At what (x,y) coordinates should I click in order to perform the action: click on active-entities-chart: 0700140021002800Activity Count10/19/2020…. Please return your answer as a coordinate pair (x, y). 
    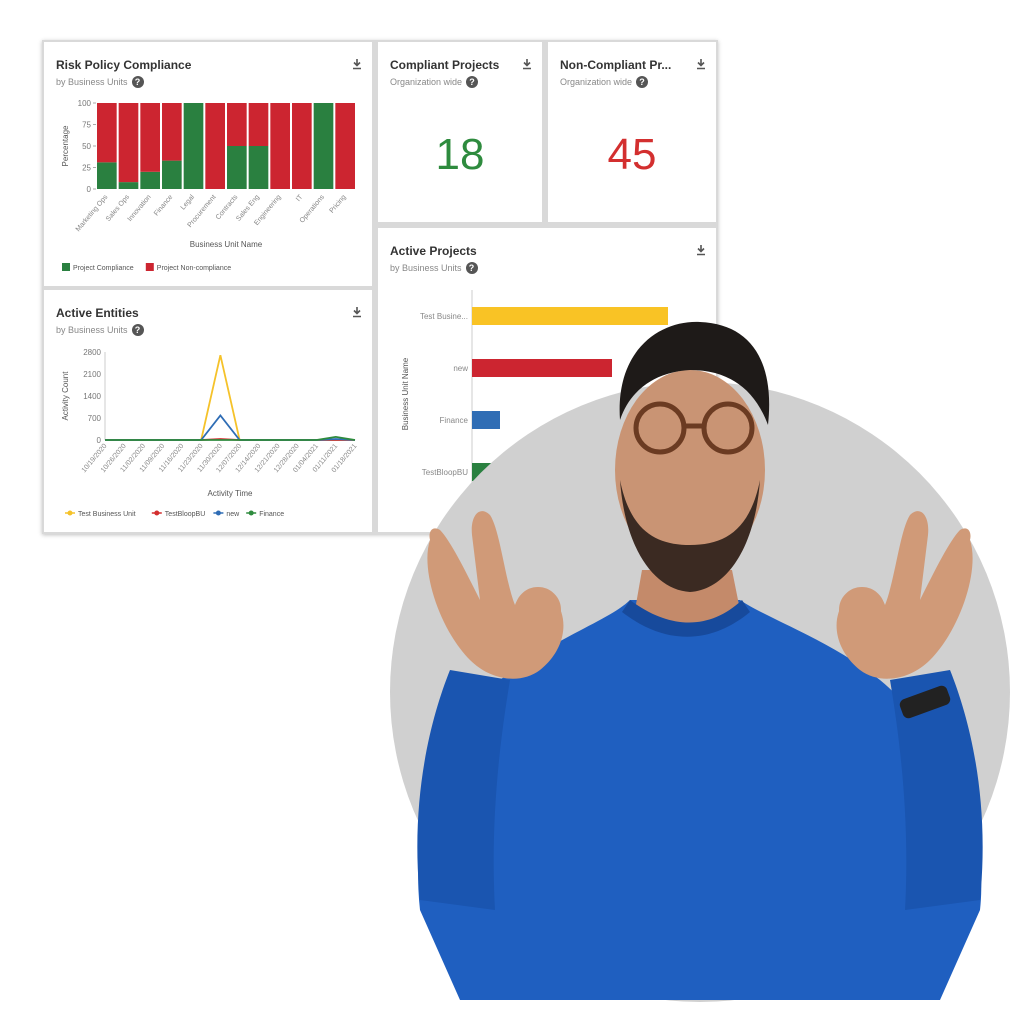
    Looking at the image, I should click on (210, 433).